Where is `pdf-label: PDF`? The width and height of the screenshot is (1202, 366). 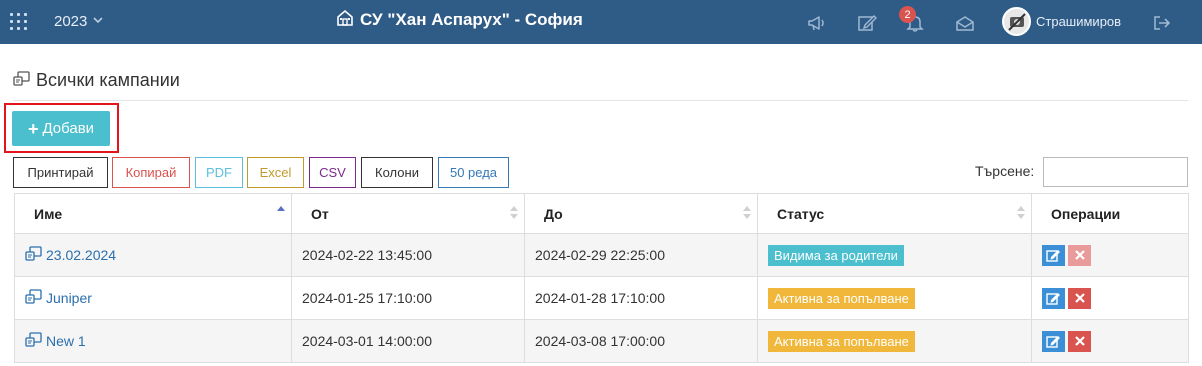 pdf-label: PDF is located at coordinates (219, 172).